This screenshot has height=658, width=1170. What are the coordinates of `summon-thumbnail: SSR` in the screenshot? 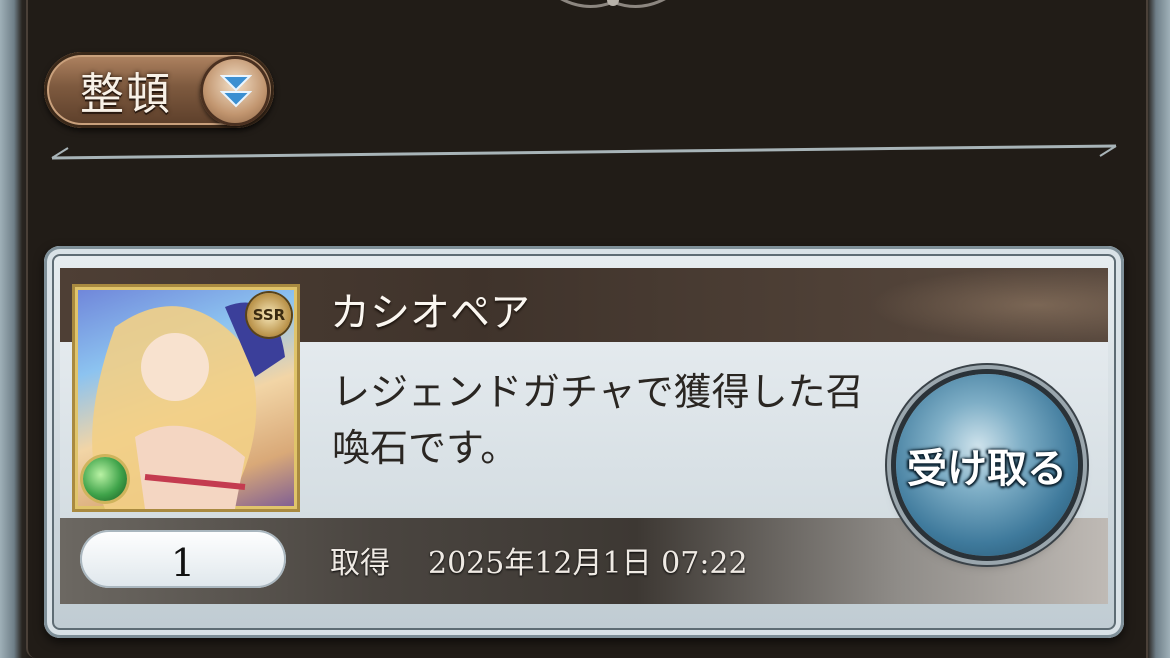 It's located at (186, 398).